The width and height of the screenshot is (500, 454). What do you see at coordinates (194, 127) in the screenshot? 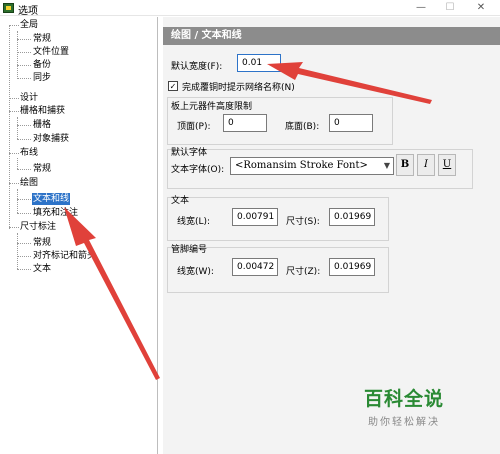
I see `top-label: 顶面(P):` at bounding box center [194, 127].